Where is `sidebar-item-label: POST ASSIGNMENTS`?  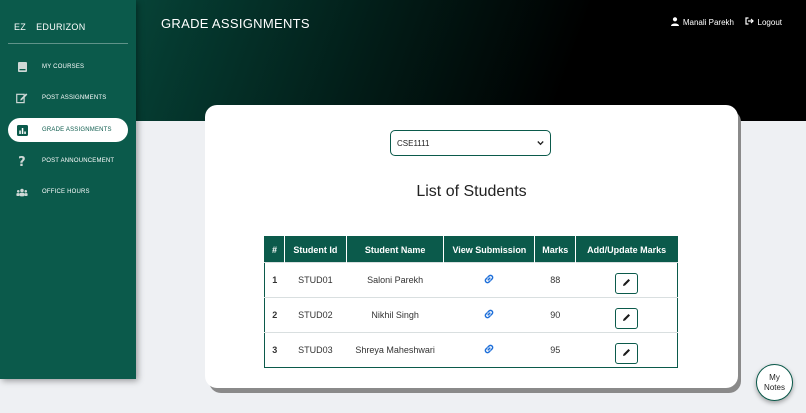 sidebar-item-label: POST ASSIGNMENTS is located at coordinates (74, 98).